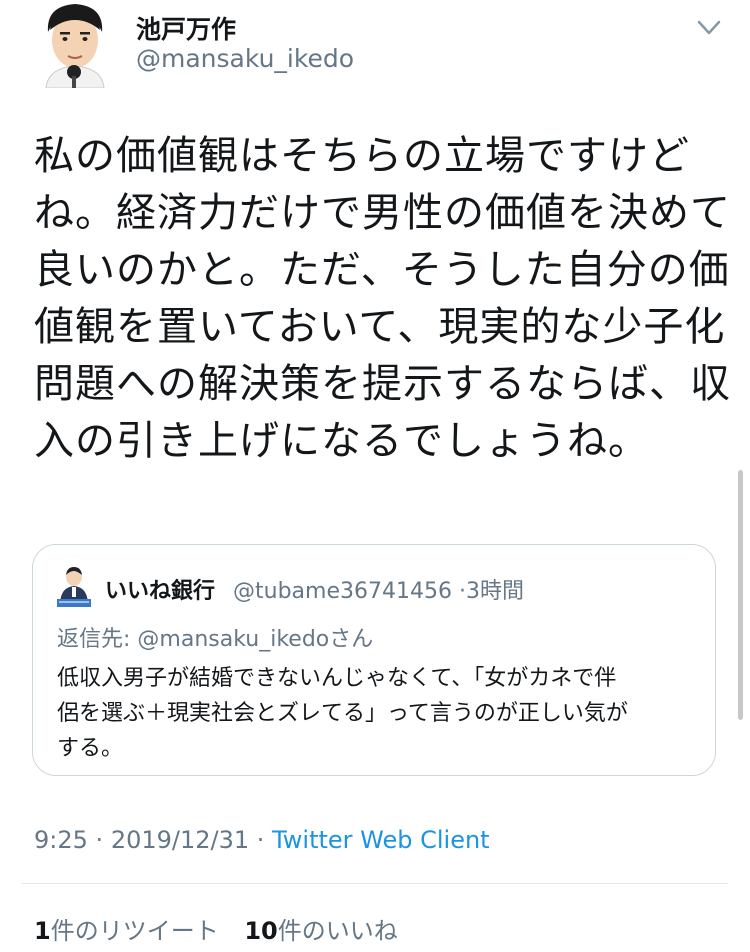  Describe the element at coordinates (382, 270) in the screenshot. I see `tweet-text-line: 良いのかと。ただ、そうした自分の価` at that location.